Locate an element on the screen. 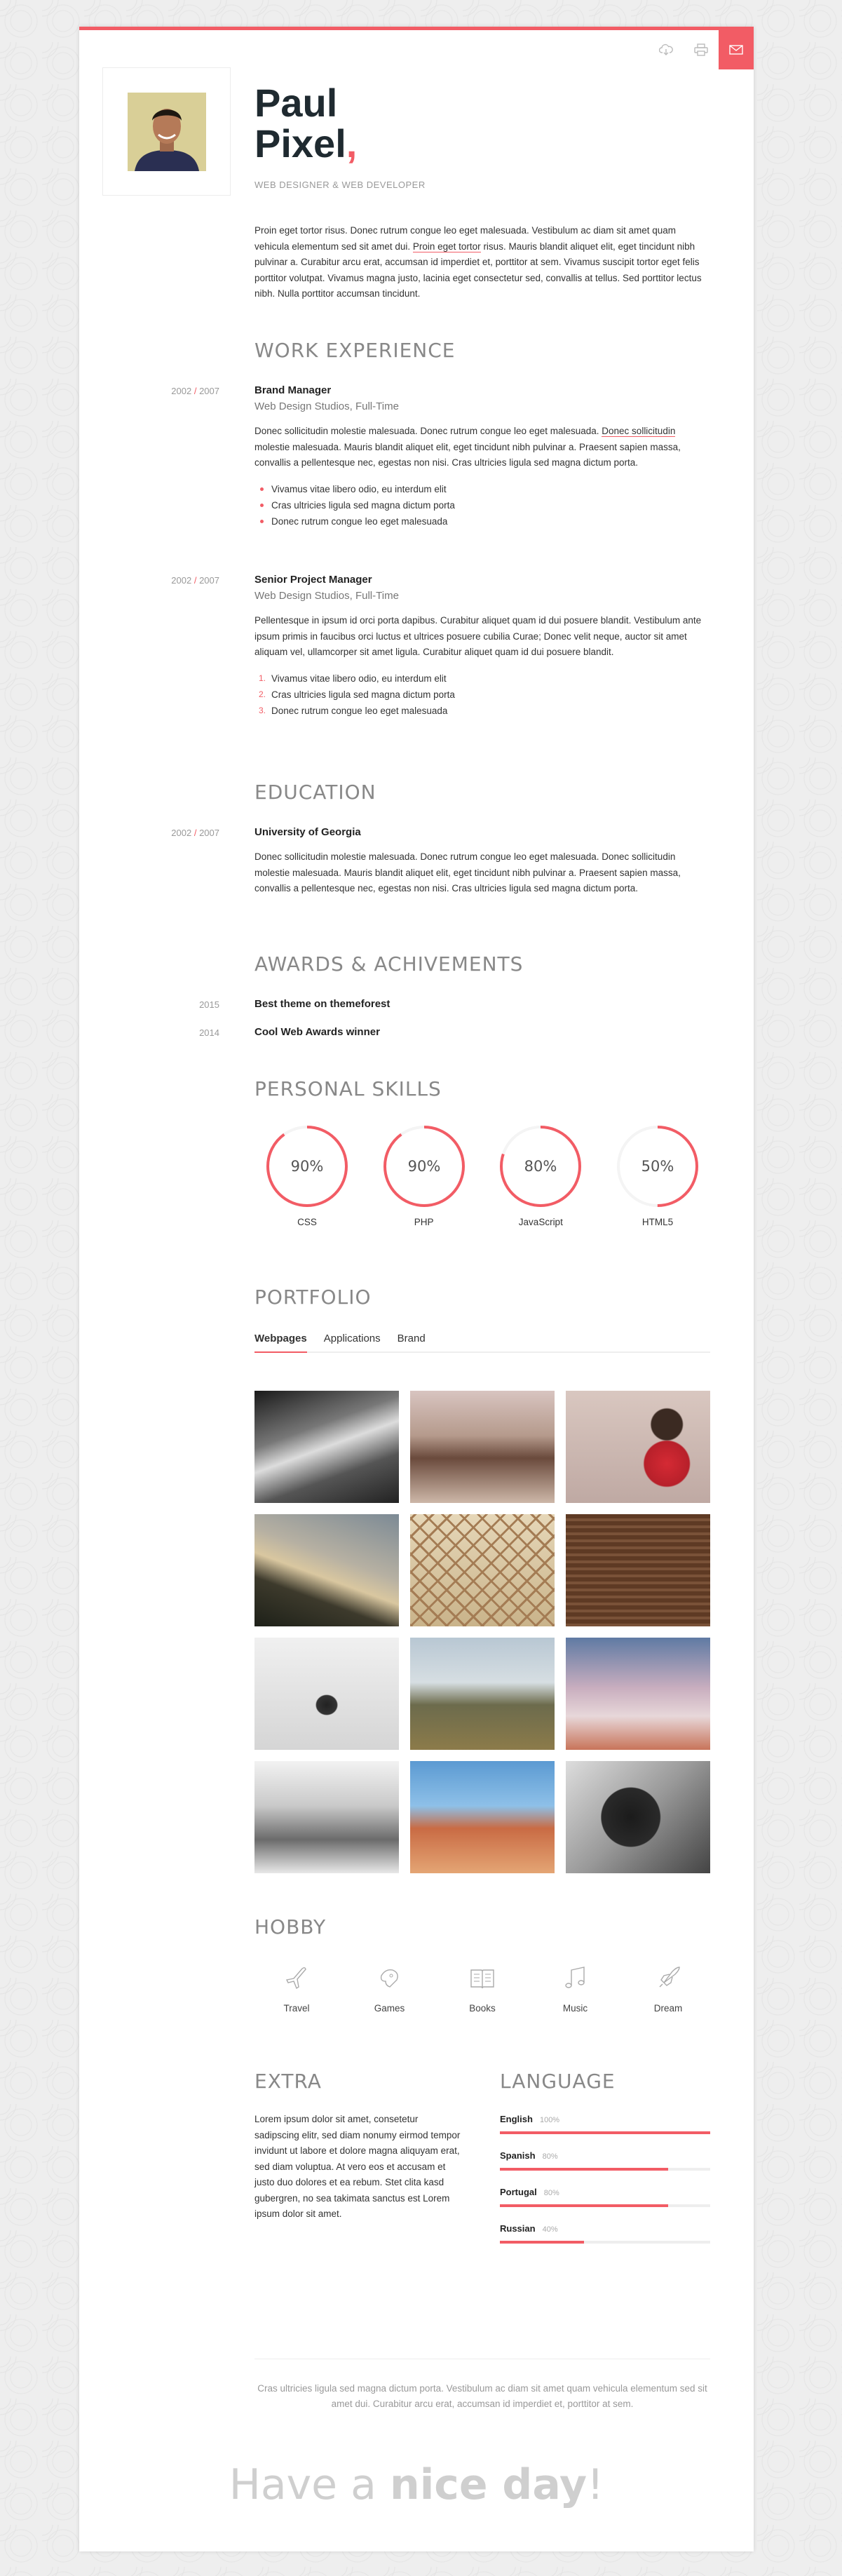 The height and width of the screenshot is (2576, 842). section-title-portfolio: PORTFOLIO is located at coordinates (313, 1297).